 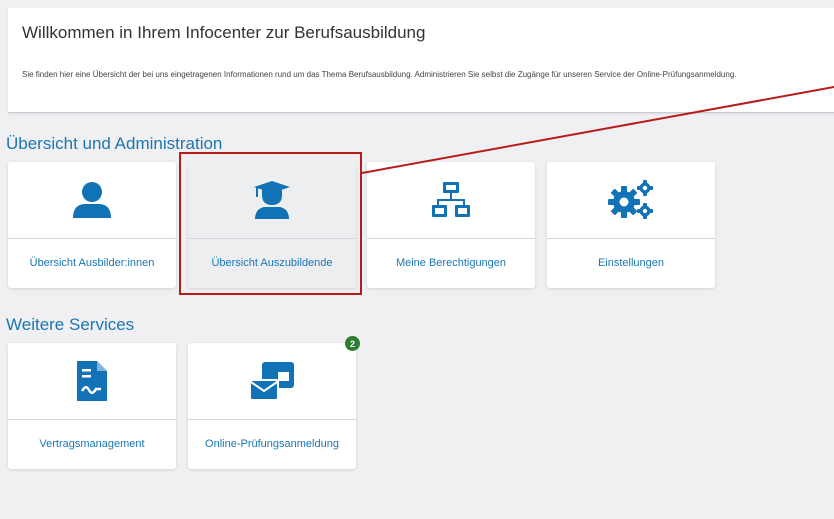 I want to click on tile-label: Einstellungen, so click(x=631, y=263).